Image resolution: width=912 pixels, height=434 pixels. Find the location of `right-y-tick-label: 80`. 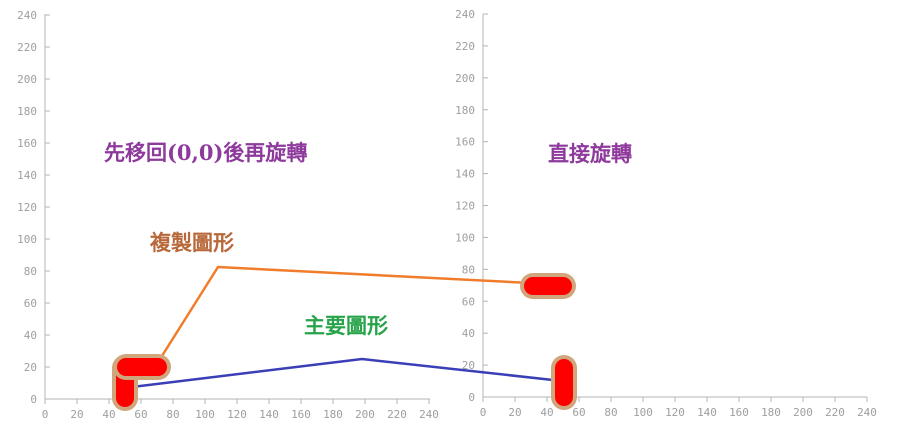

right-y-tick-label: 80 is located at coordinates (468, 269).